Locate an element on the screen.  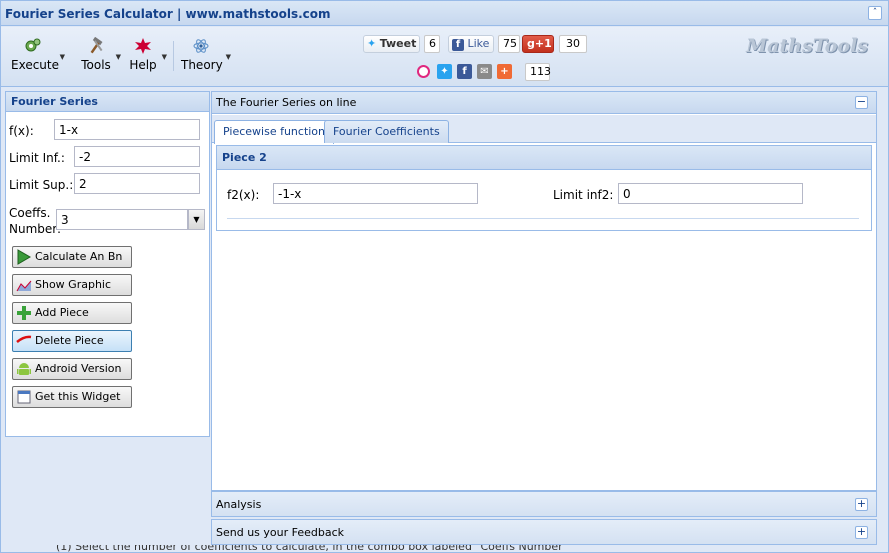
piece-2-fieldset: Piece 2 f2(x): Limit inf2: is located at coordinates (544, 188).